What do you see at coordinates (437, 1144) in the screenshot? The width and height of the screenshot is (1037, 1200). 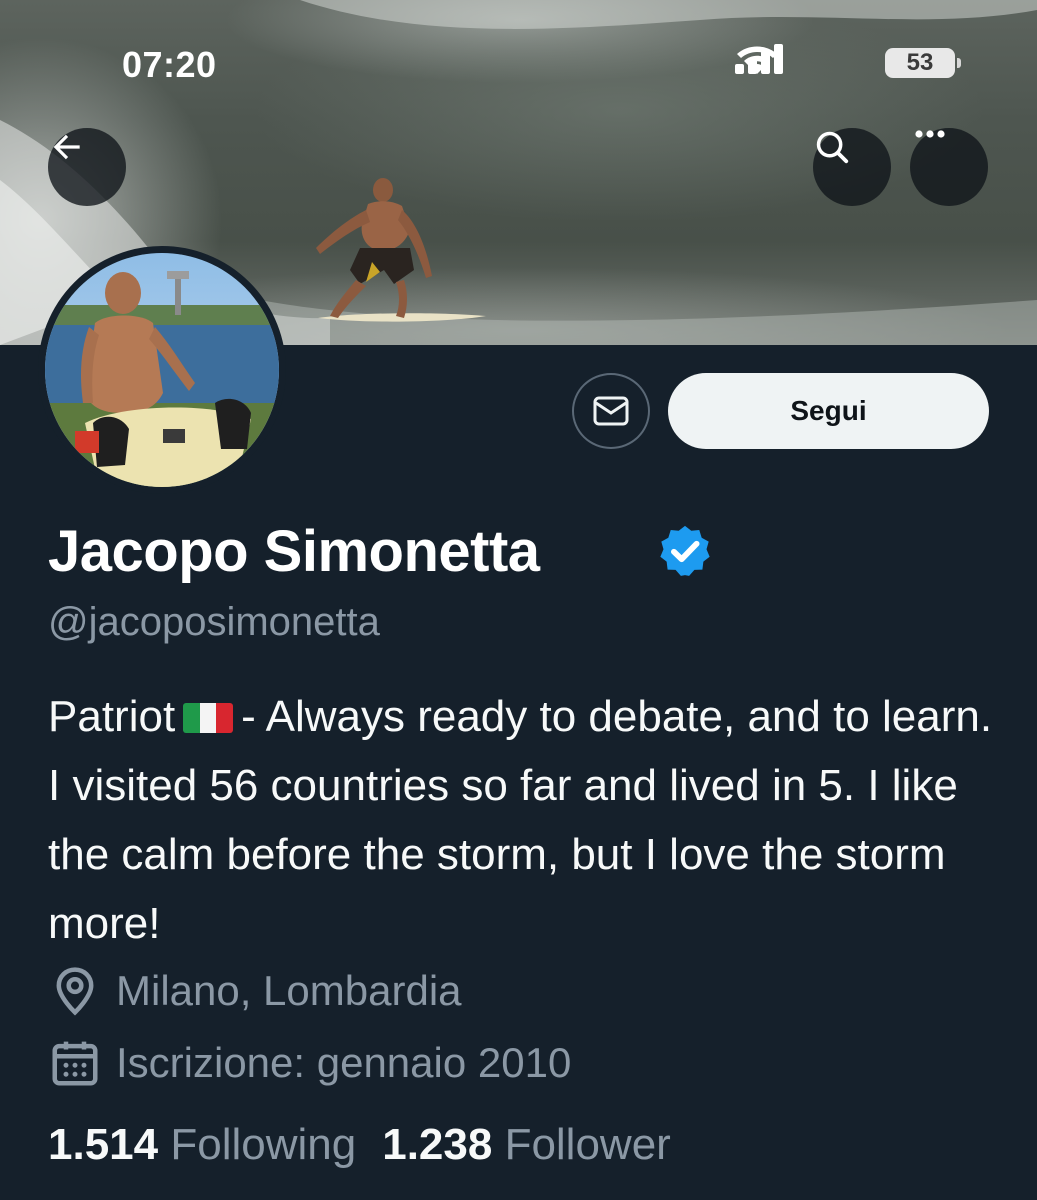 I see `follower-count: 1.238` at bounding box center [437, 1144].